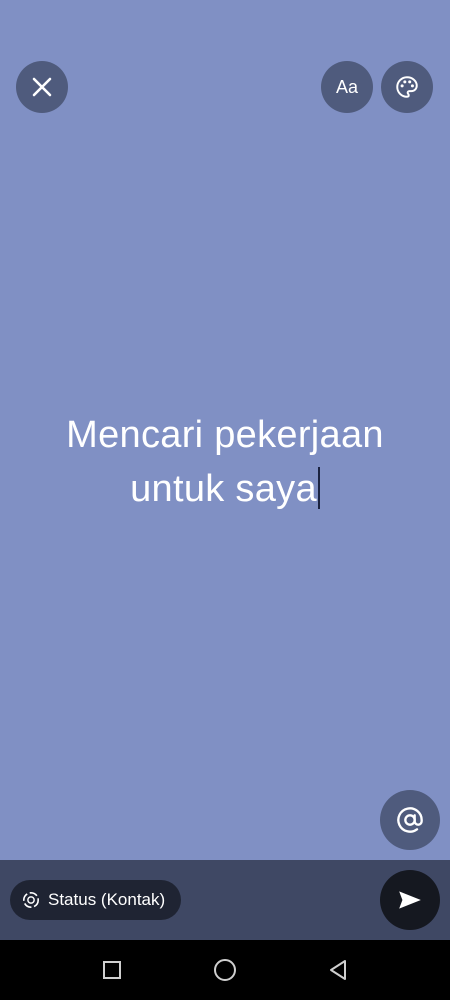  I want to click on system-navigation-bar, so click(225, 970).